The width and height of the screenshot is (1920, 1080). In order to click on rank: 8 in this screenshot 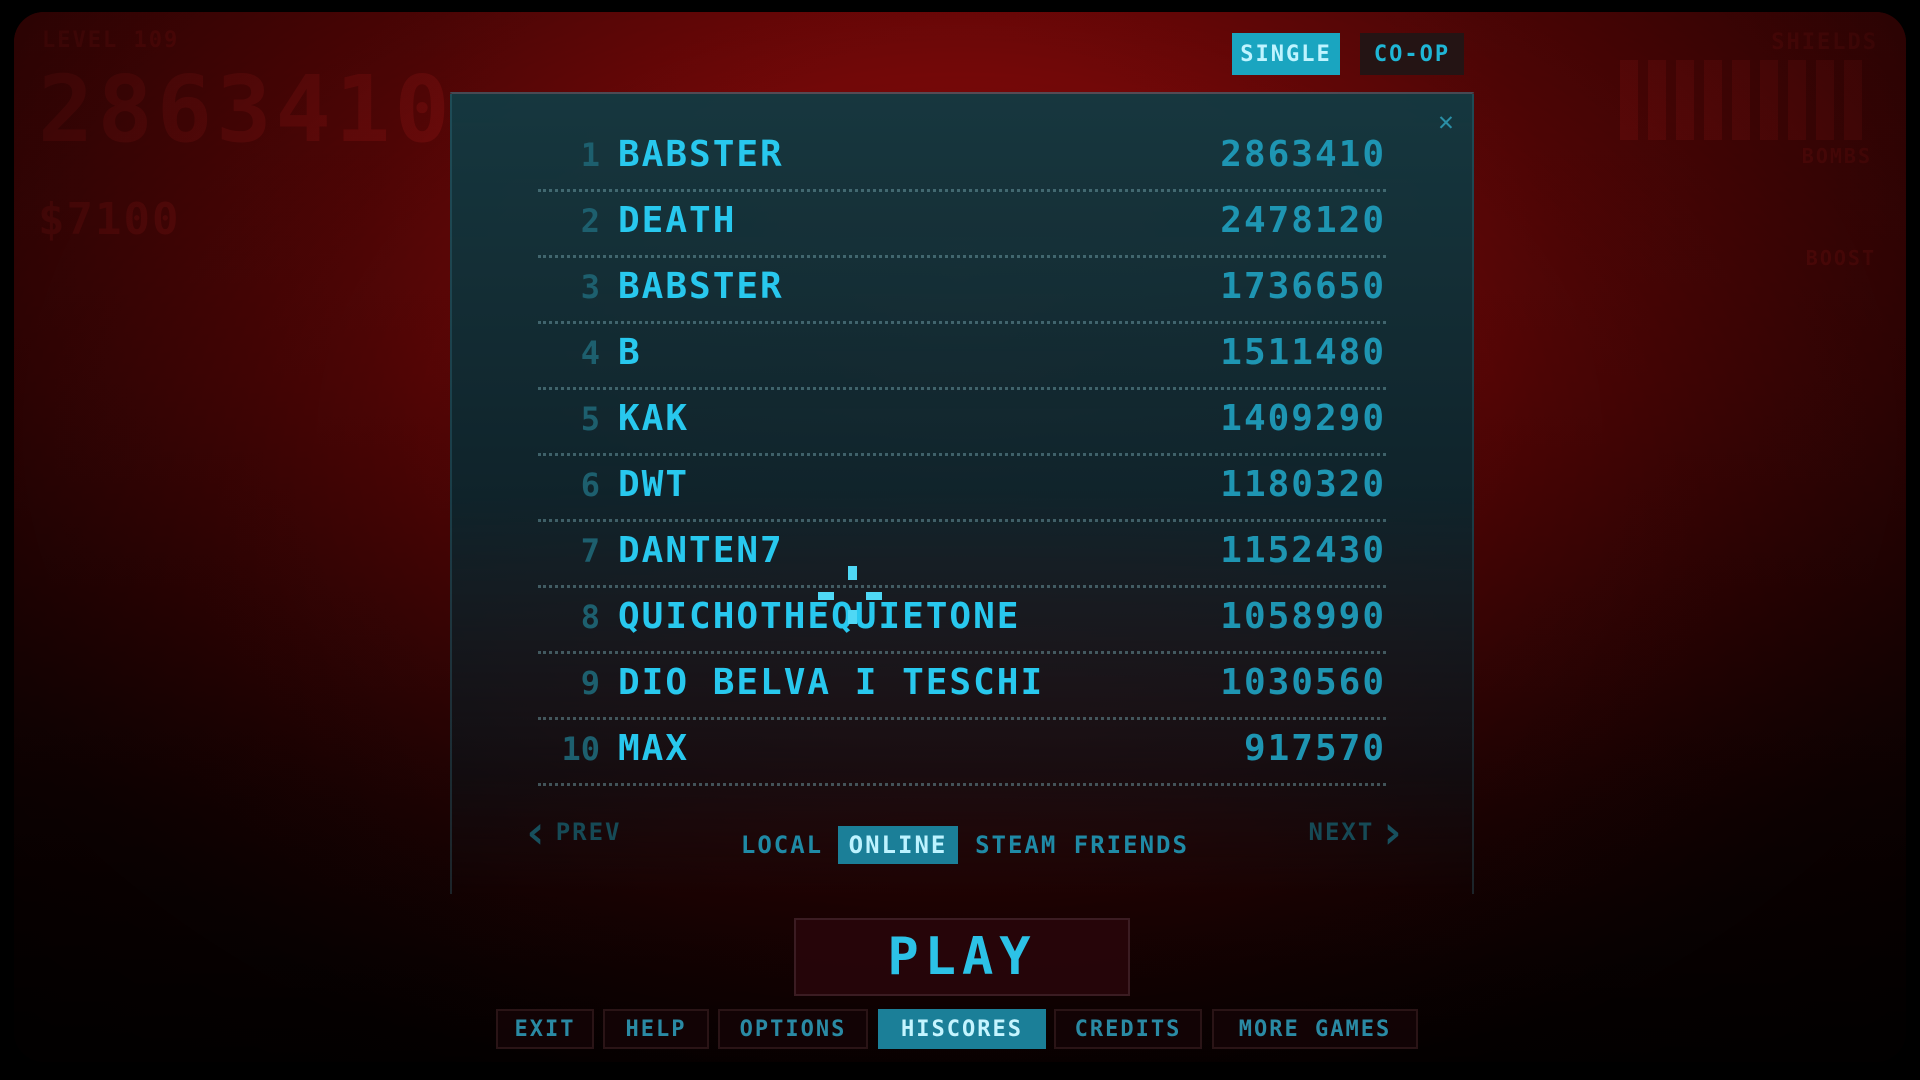, I will do `click(590, 617)`.